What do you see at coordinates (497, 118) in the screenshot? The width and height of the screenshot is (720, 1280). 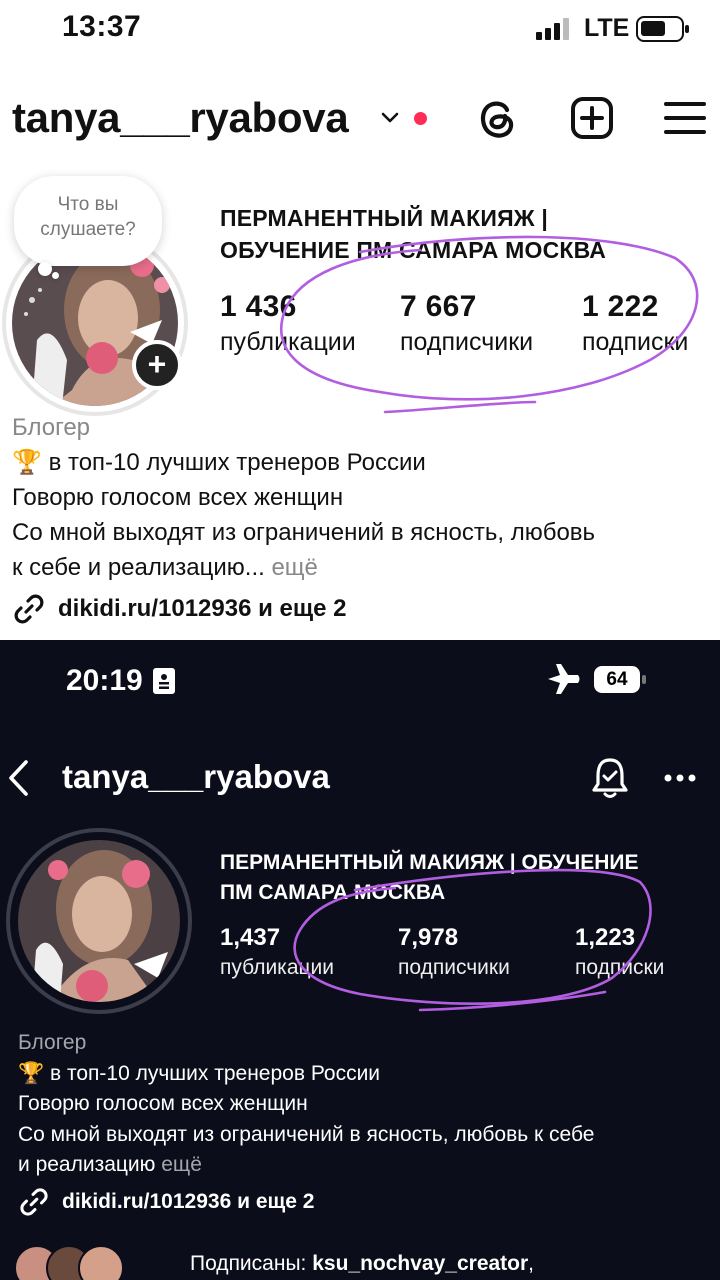 I see `threads-icon` at bounding box center [497, 118].